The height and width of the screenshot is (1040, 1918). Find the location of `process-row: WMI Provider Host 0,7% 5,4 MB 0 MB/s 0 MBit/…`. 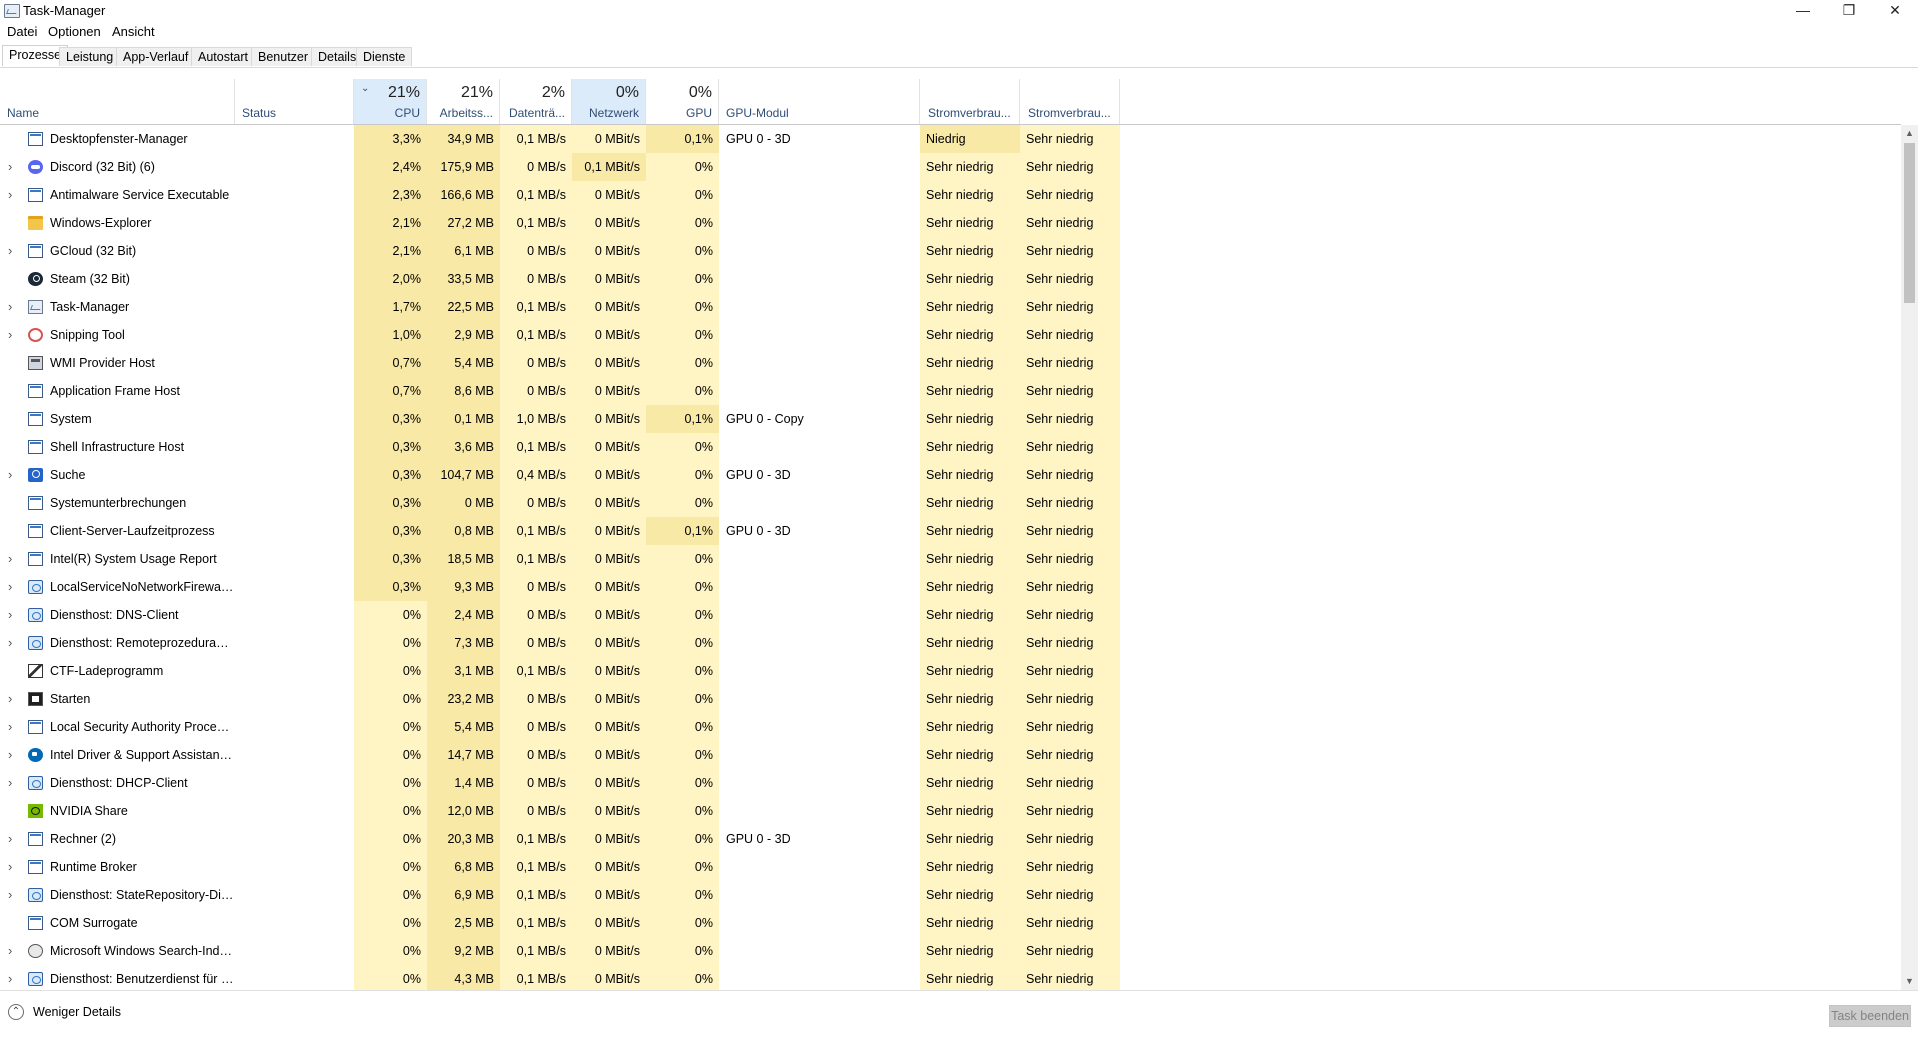

process-row: WMI Provider Host 0,7% 5,4 MB 0 MB/s 0 MBit/… is located at coordinates (560, 363).